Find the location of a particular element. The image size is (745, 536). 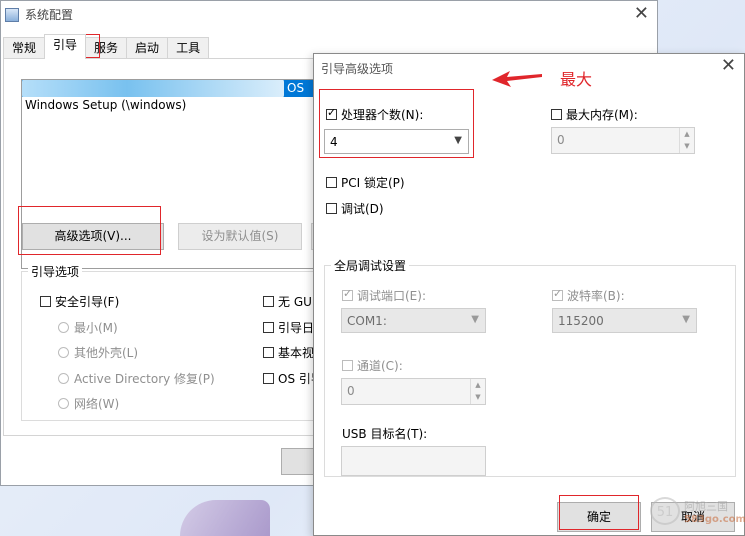

max-memory-label: 最大内存(M): is located at coordinates (602, 115).